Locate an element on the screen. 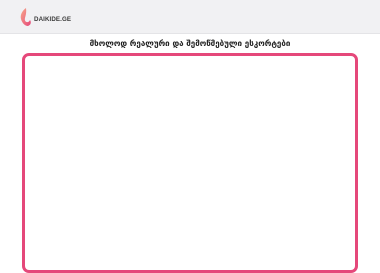 The width and height of the screenshot is (380, 273). flame-logo-icon is located at coordinates (25, 17).